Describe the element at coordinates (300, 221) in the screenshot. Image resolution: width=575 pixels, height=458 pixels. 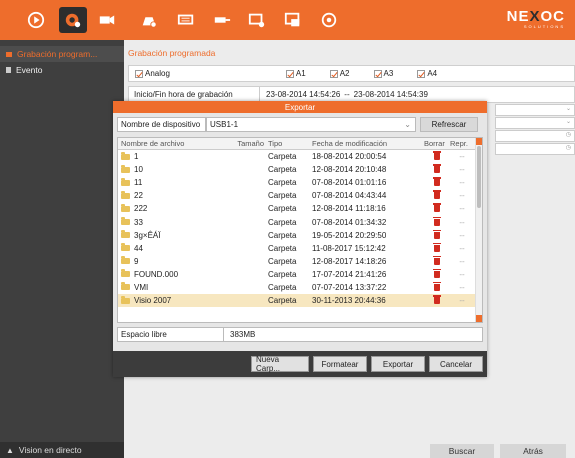
I see `table-row: 33 Carpeta 07-08-2014 01:34:32 --` at that location.